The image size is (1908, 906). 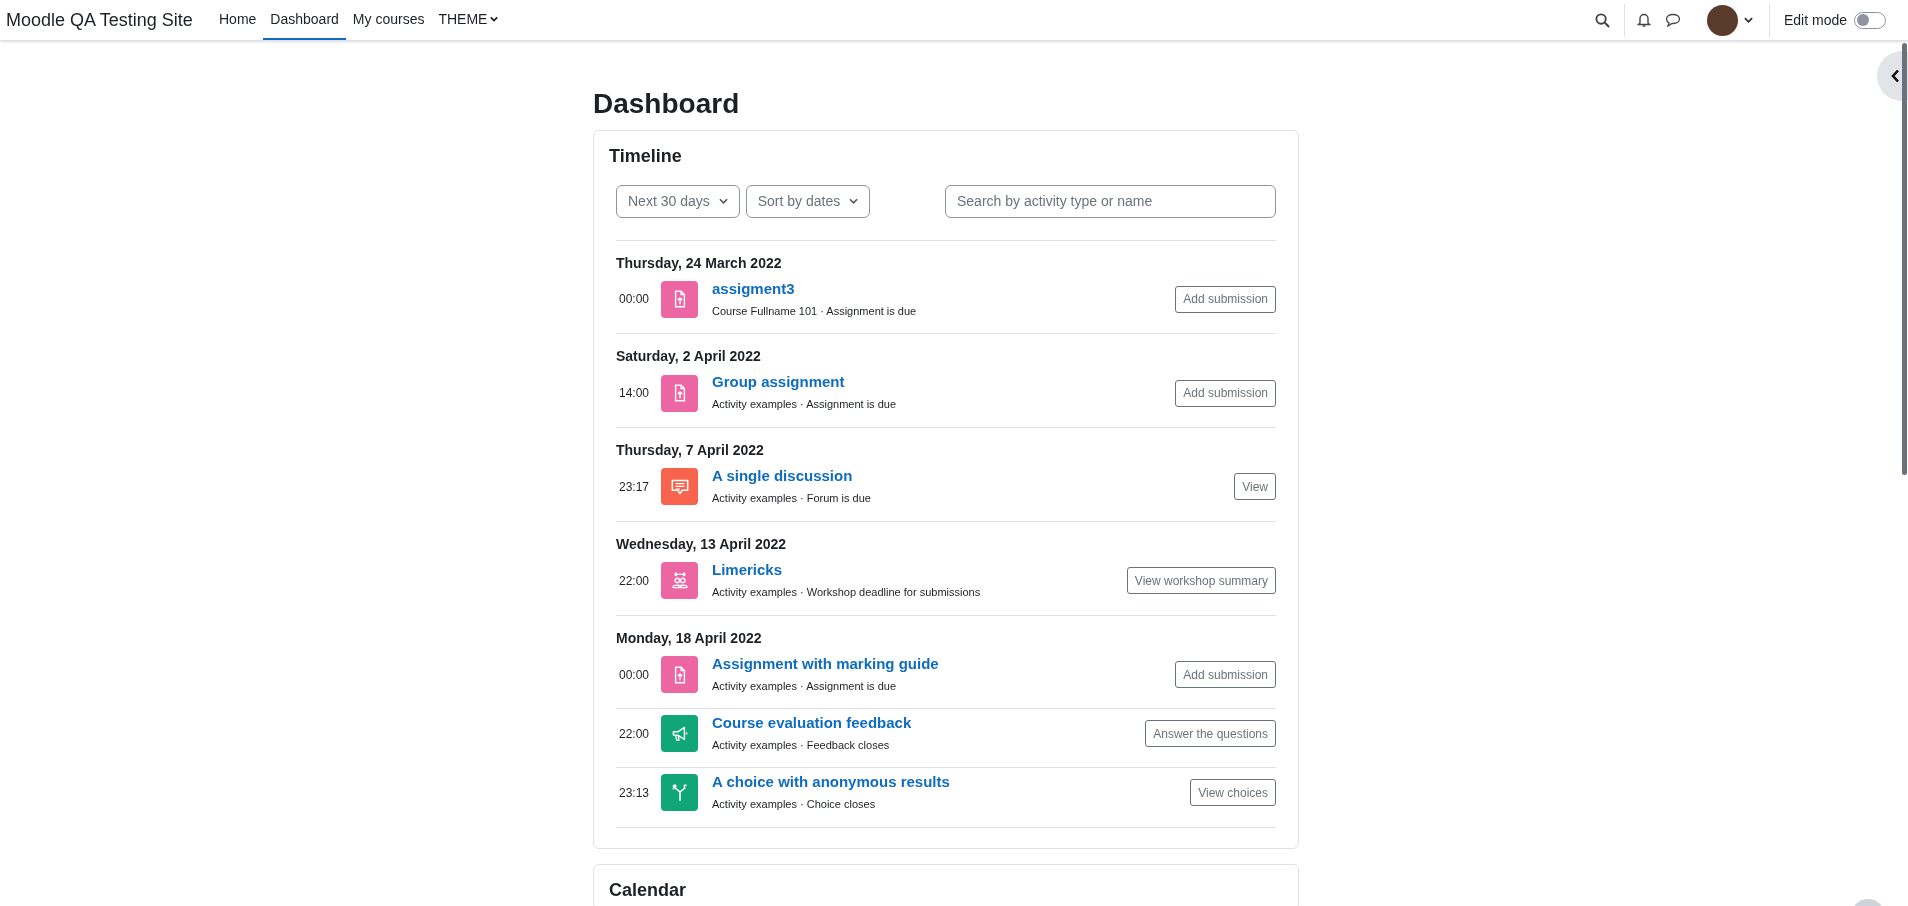 I want to click on date-heading: Wednesday, 13 April 2022, so click(x=702, y=544).